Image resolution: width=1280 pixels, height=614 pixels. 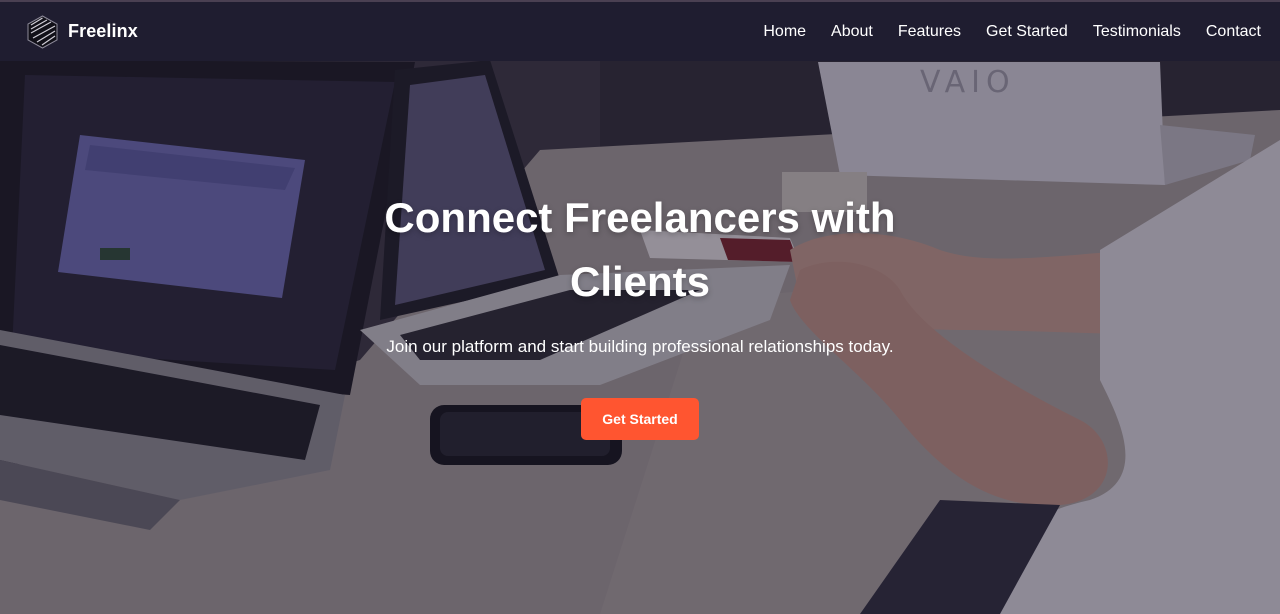 I want to click on nav-link-home: Home, so click(x=784, y=31).